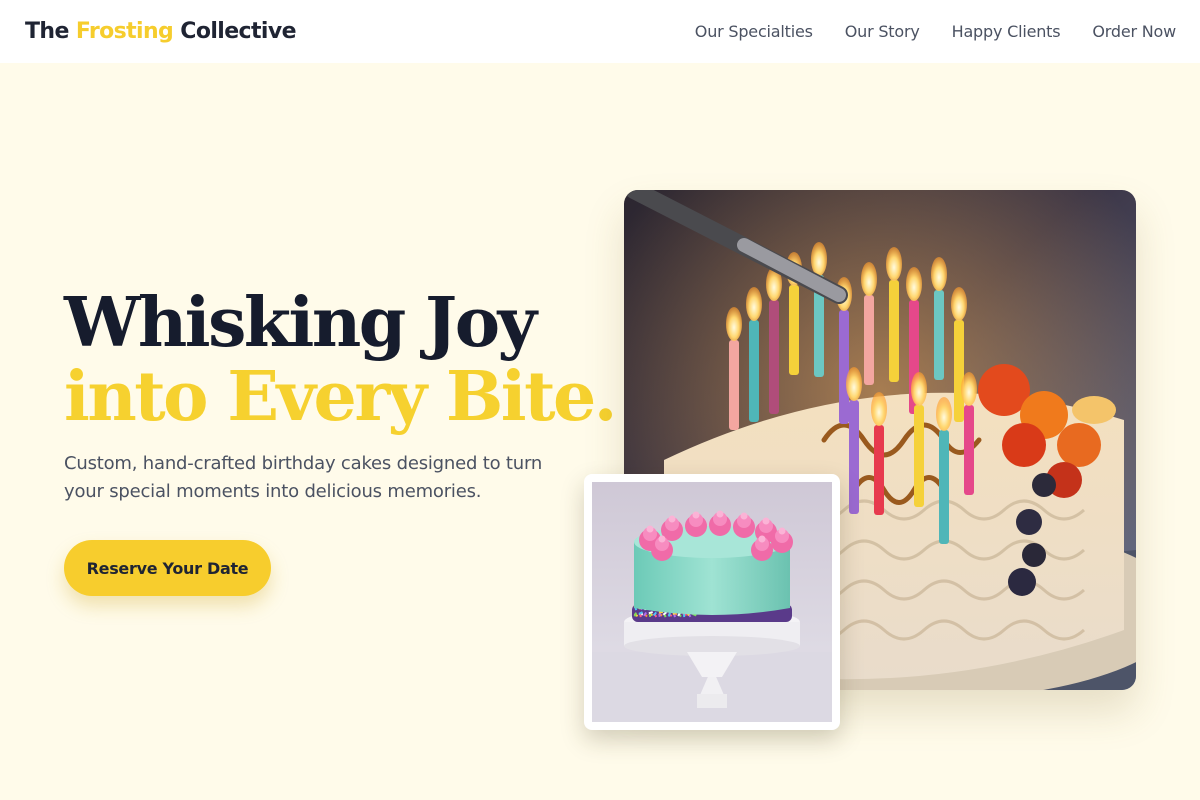 The image size is (1200, 800). What do you see at coordinates (754, 31) in the screenshot?
I see `nav-link-specialties: Our Specialties` at bounding box center [754, 31].